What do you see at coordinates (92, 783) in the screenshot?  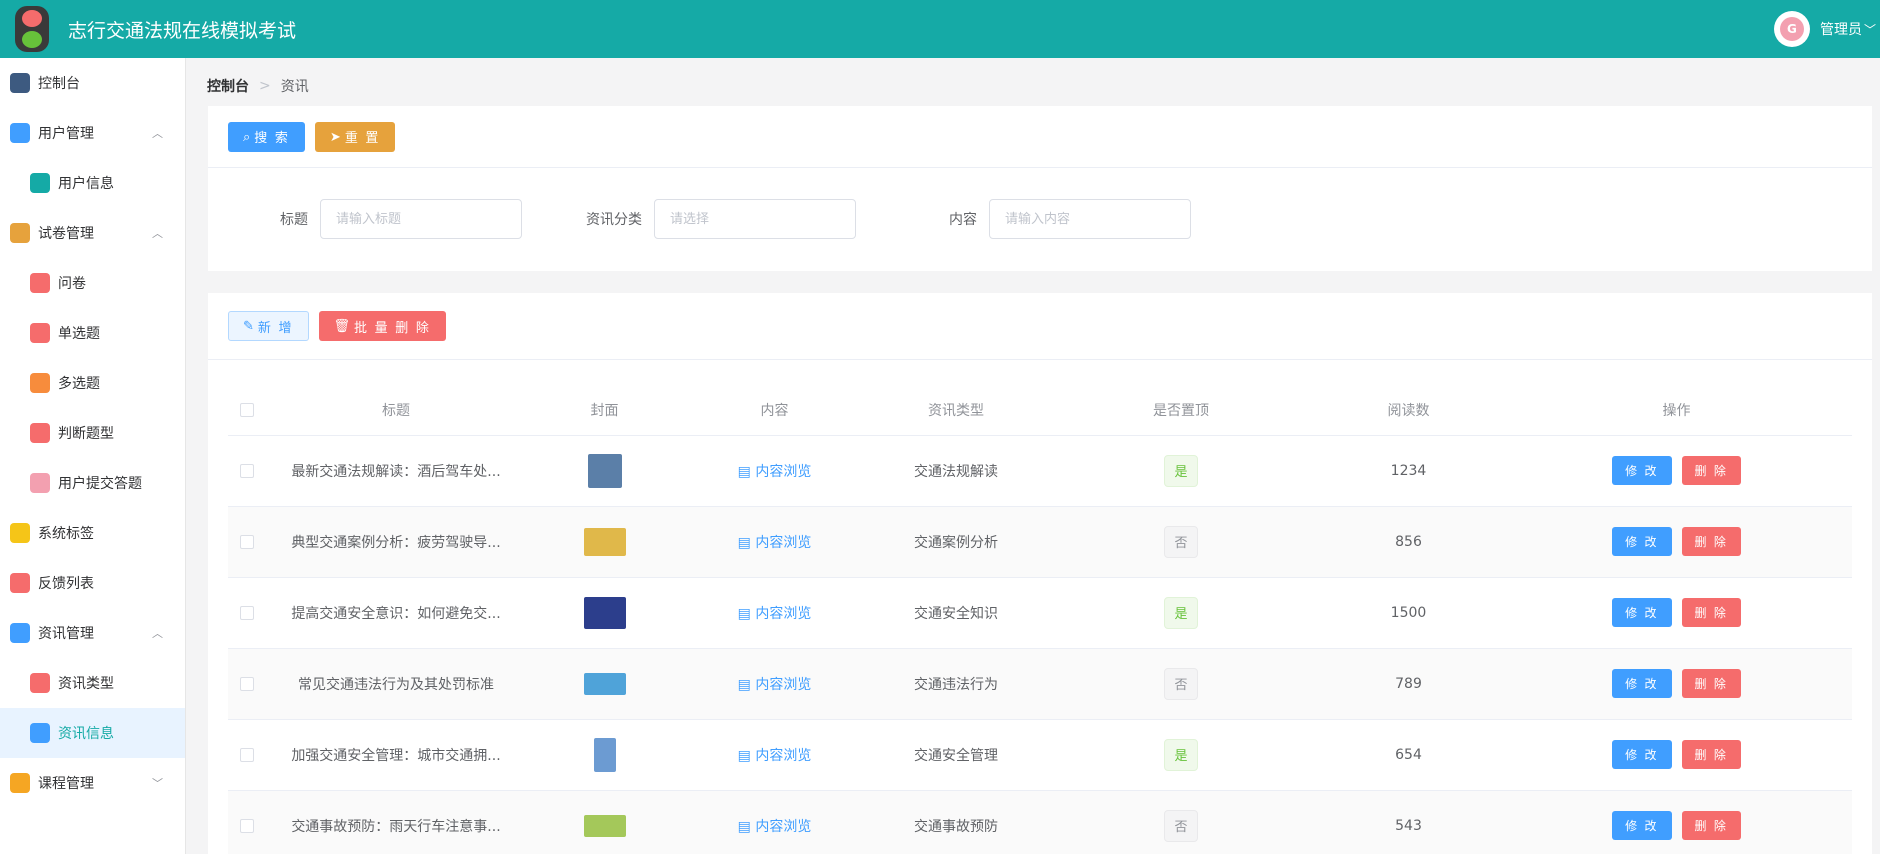 I see `sidebar-item: 课程管理 ﹀` at bounding box center [92, 783].